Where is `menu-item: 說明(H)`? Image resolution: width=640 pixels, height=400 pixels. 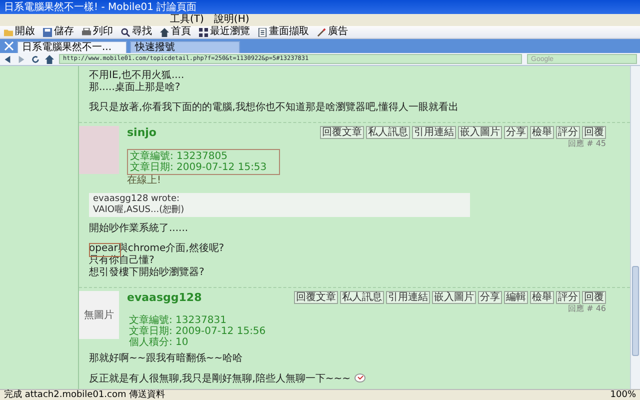 menu-item: 說明(H) is located at coordinates (232, 20).